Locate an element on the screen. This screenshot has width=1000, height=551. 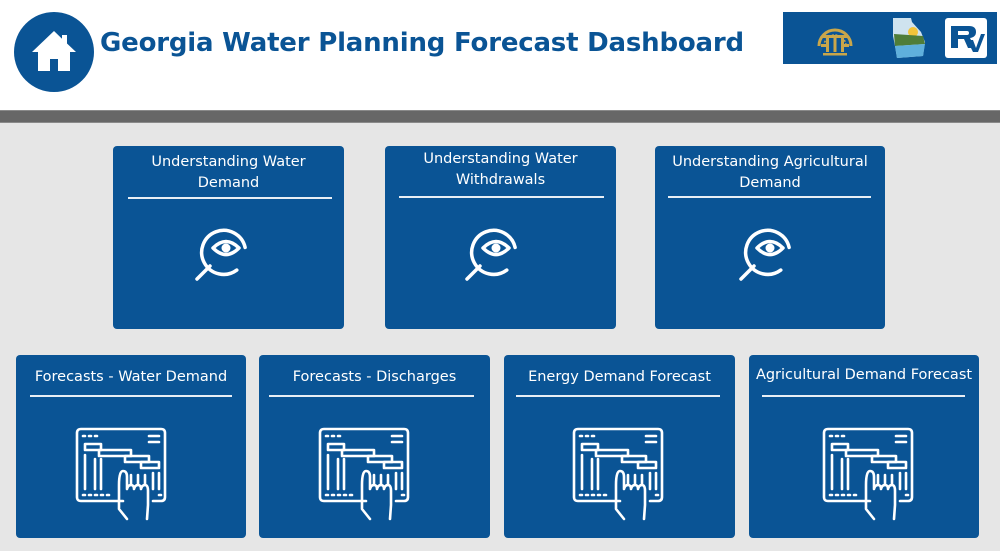
card-title: Understanding Water Withdrawals is located at coordinates (500, 170).